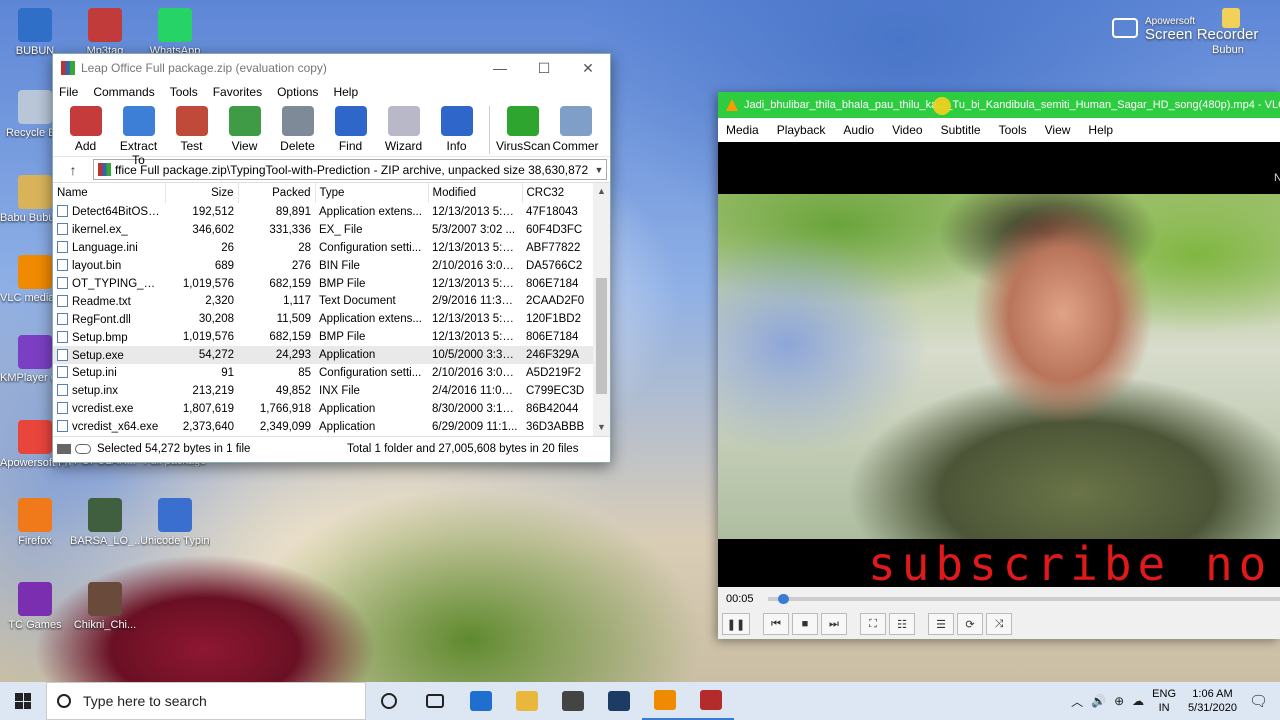 The width and height of the screenshot is (1280, 720). I want to click on shuffle-button: ⤨, so click(999, 624).